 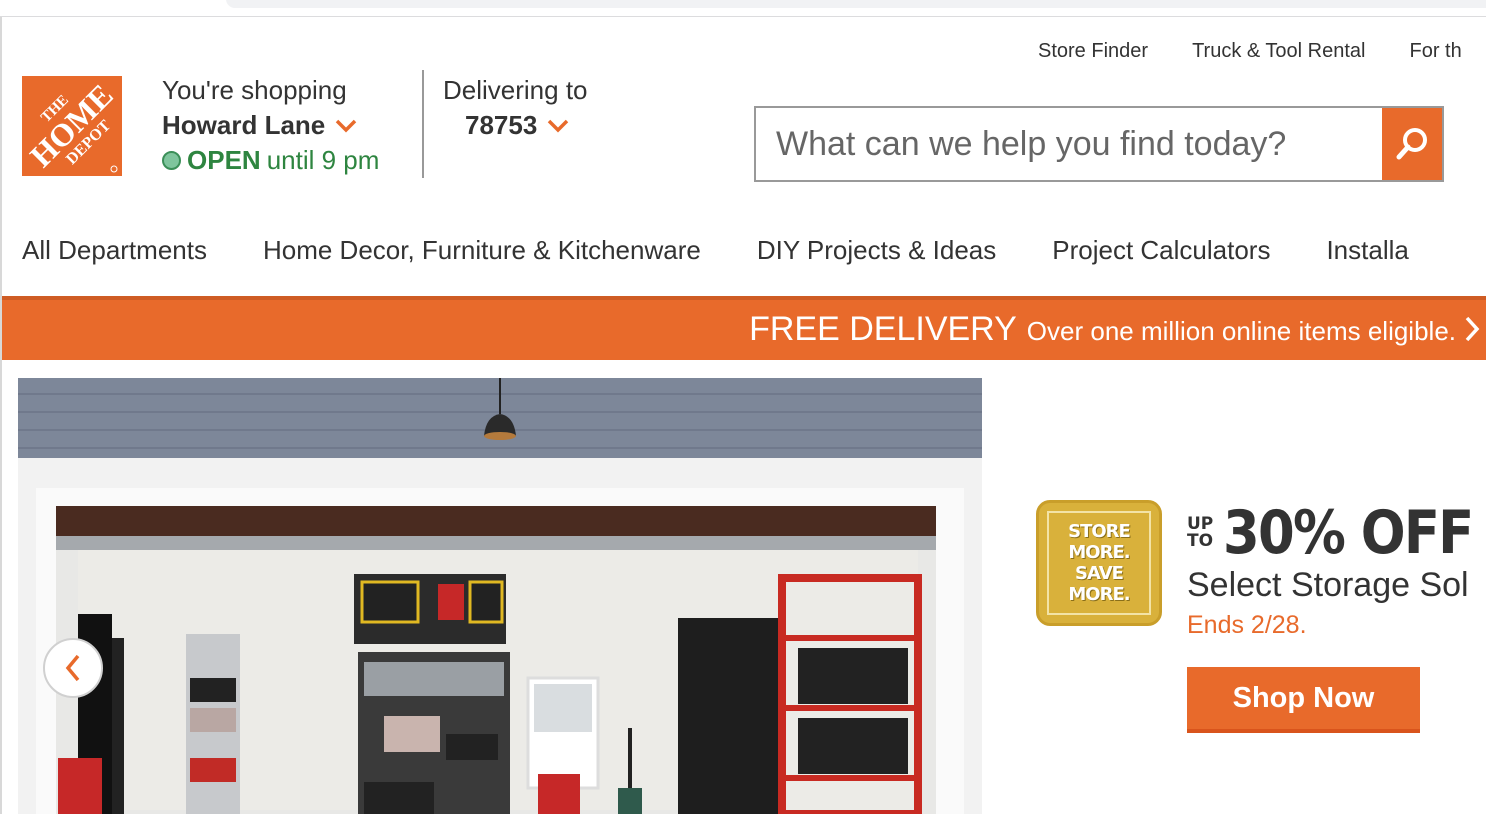 I want to click on badge-line: STORE, so click(x=1099, y=531).